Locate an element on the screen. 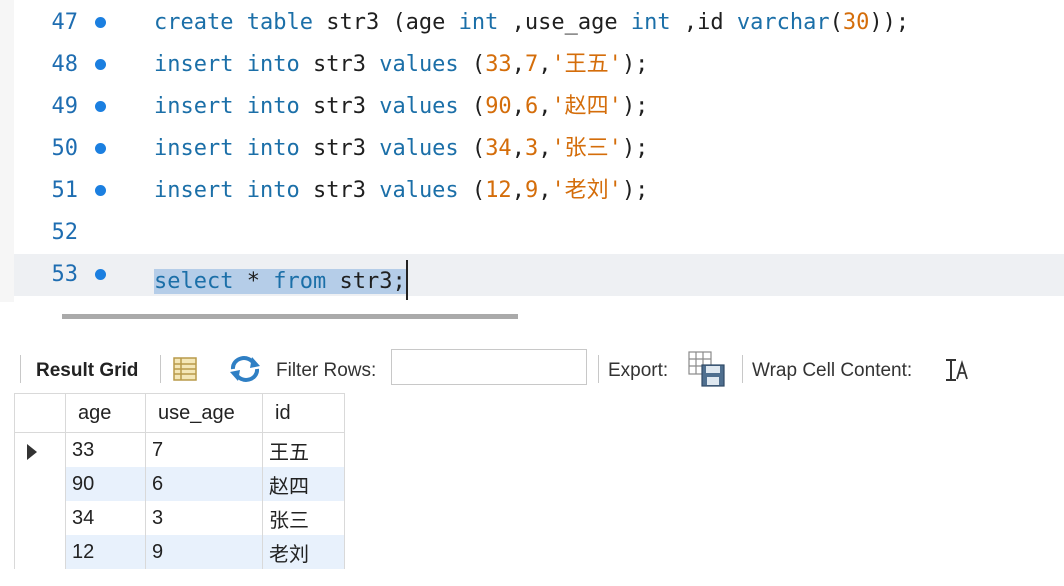 This screenshot has height=586, width=1064. sql-keyword: insert is located at coordinates (194, 190).